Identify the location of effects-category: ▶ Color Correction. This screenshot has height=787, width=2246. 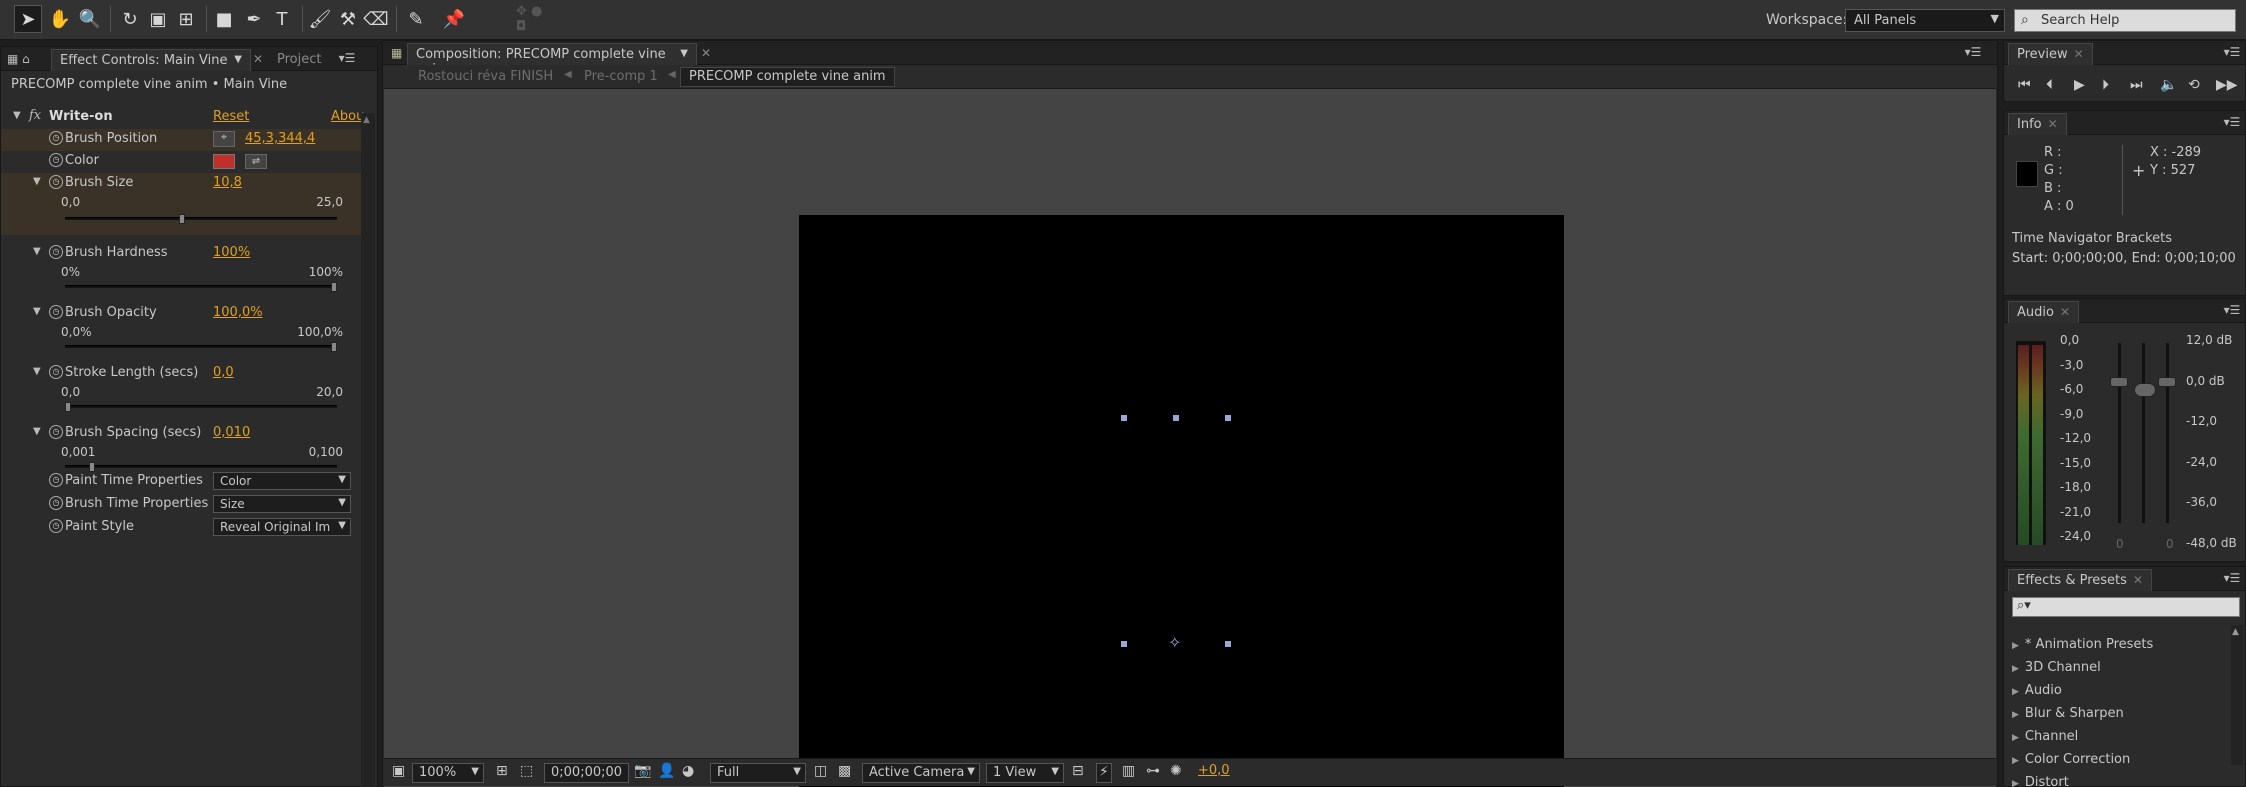
(2071, 763).